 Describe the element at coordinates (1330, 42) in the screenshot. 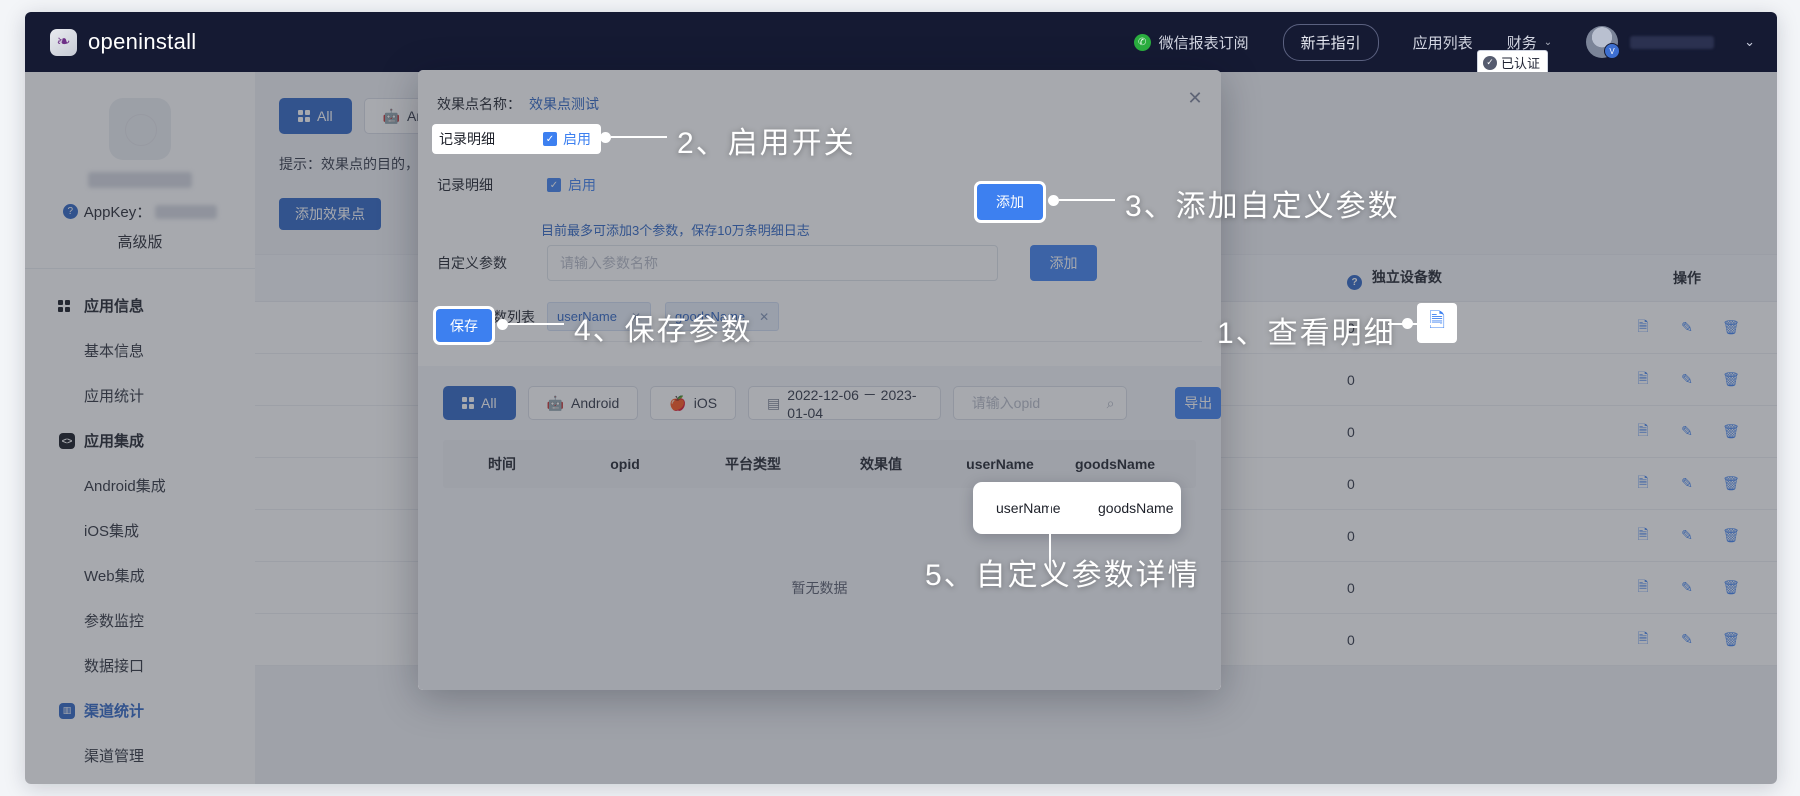

I see `beginner-guide-button: 新手指引` at that location.